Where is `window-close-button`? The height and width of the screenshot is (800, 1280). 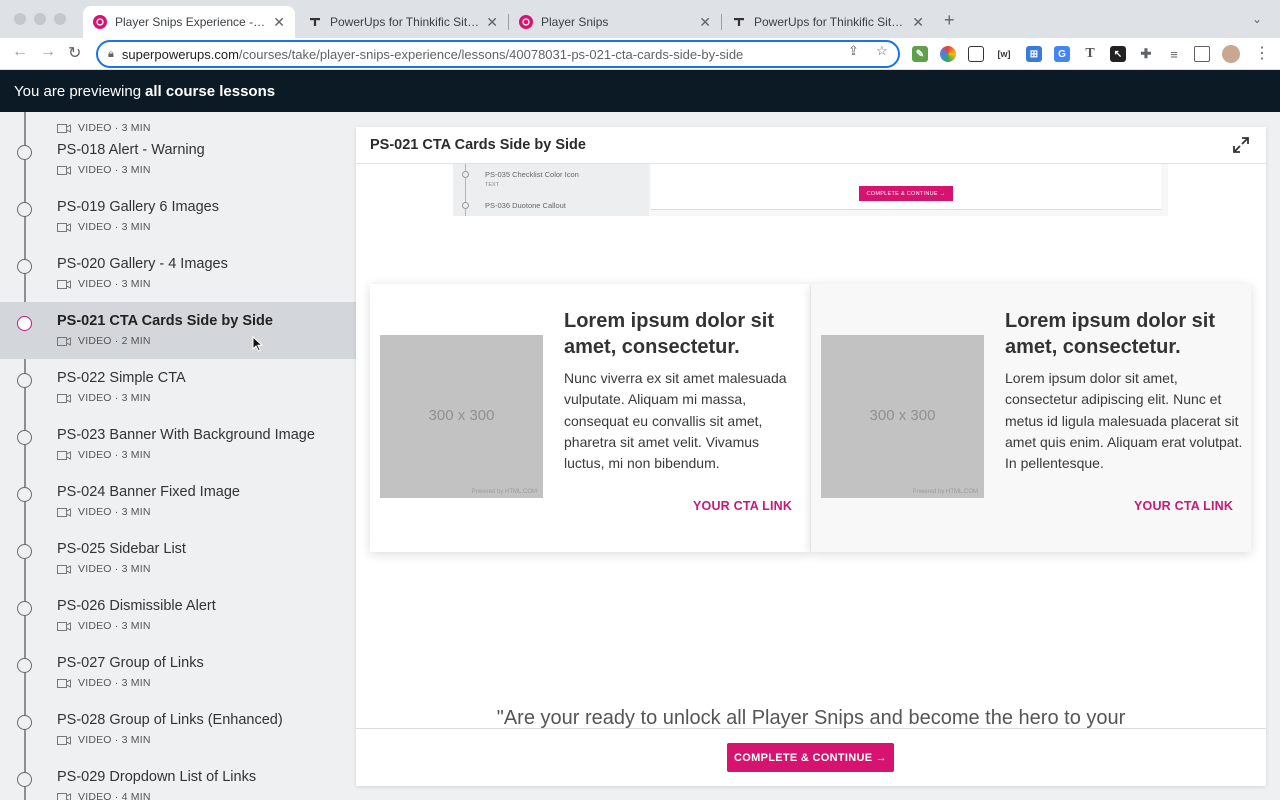 window-close-button is located at coordinates (20, 19).